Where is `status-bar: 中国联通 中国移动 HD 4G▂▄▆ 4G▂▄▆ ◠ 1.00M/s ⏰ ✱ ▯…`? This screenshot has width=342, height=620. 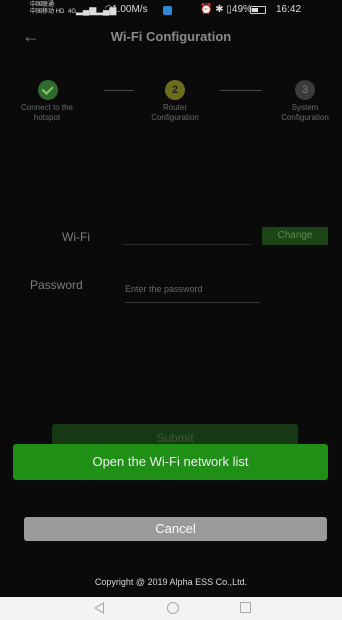
status-bar: 中国联通 中国移动 HD 4G▂▄▆ 4G▂▄▆ ◠ 1.00M/s ⏰ ✱ ▯… is located at coordinates (171, 12).